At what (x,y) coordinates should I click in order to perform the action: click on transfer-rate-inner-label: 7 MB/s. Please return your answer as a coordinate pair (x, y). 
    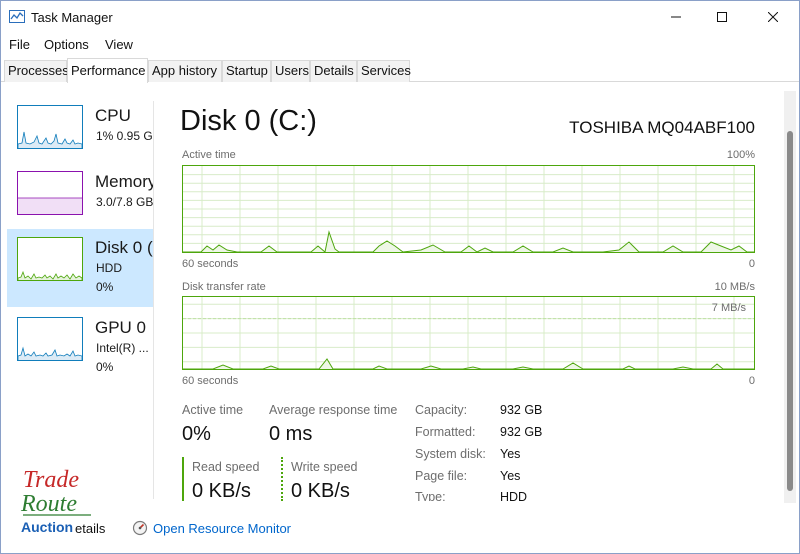
    Looking at the image, I should click on (728, 308).